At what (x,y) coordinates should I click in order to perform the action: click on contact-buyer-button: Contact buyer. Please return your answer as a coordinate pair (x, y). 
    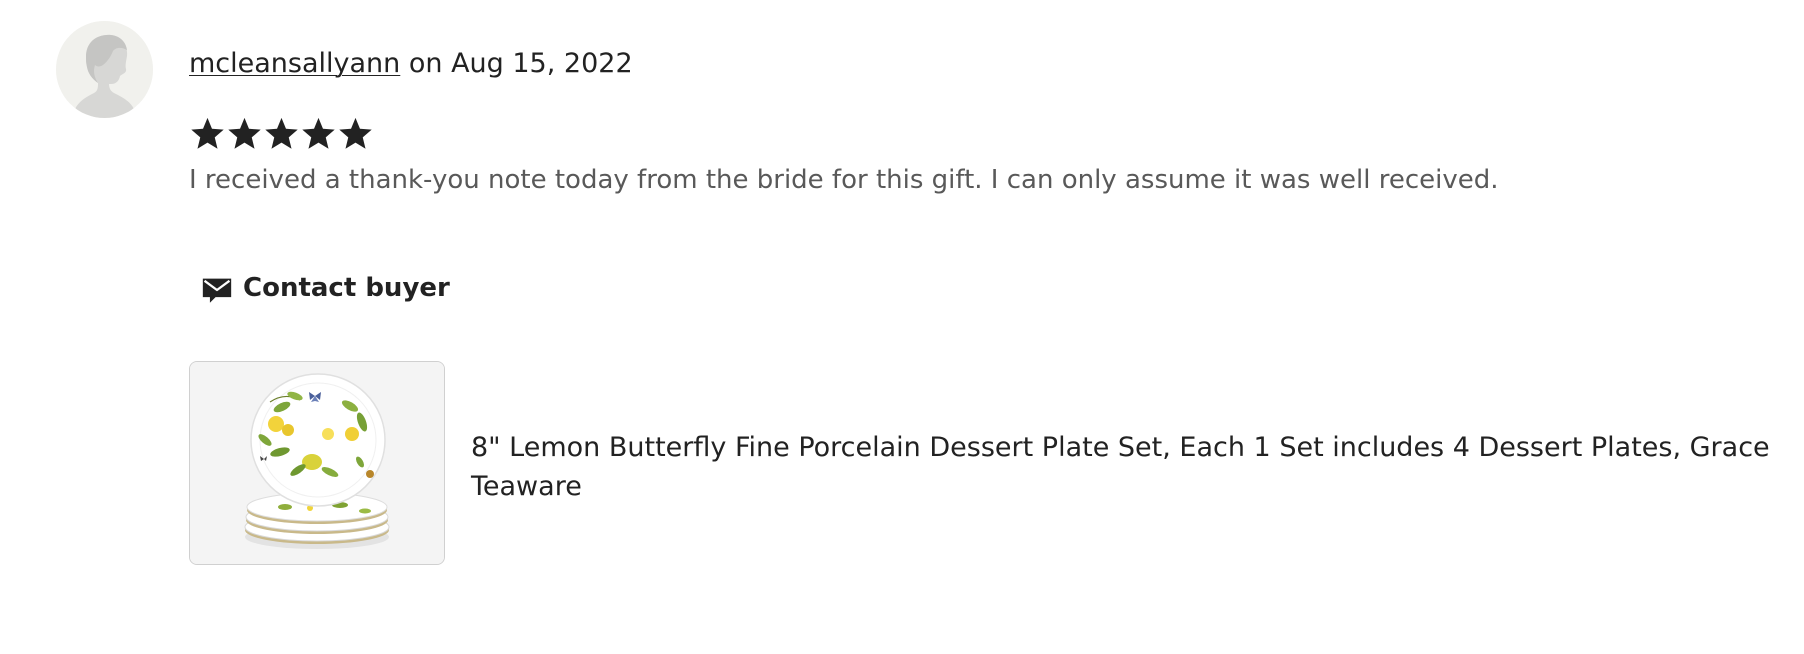
    Looking at the image, I should click on (325, 288).